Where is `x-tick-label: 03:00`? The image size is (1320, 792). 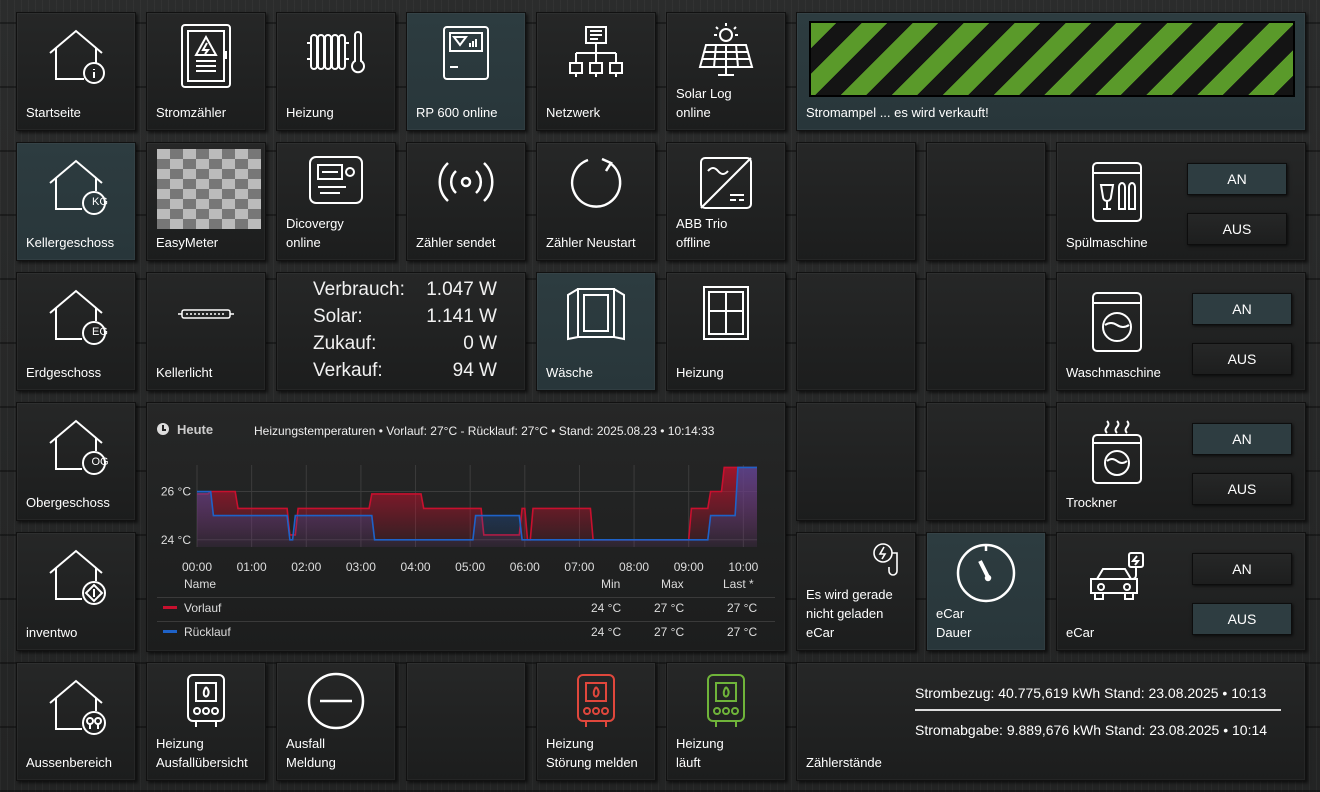 x-tick-label: 03:00 is located at coordinates (361, 567).